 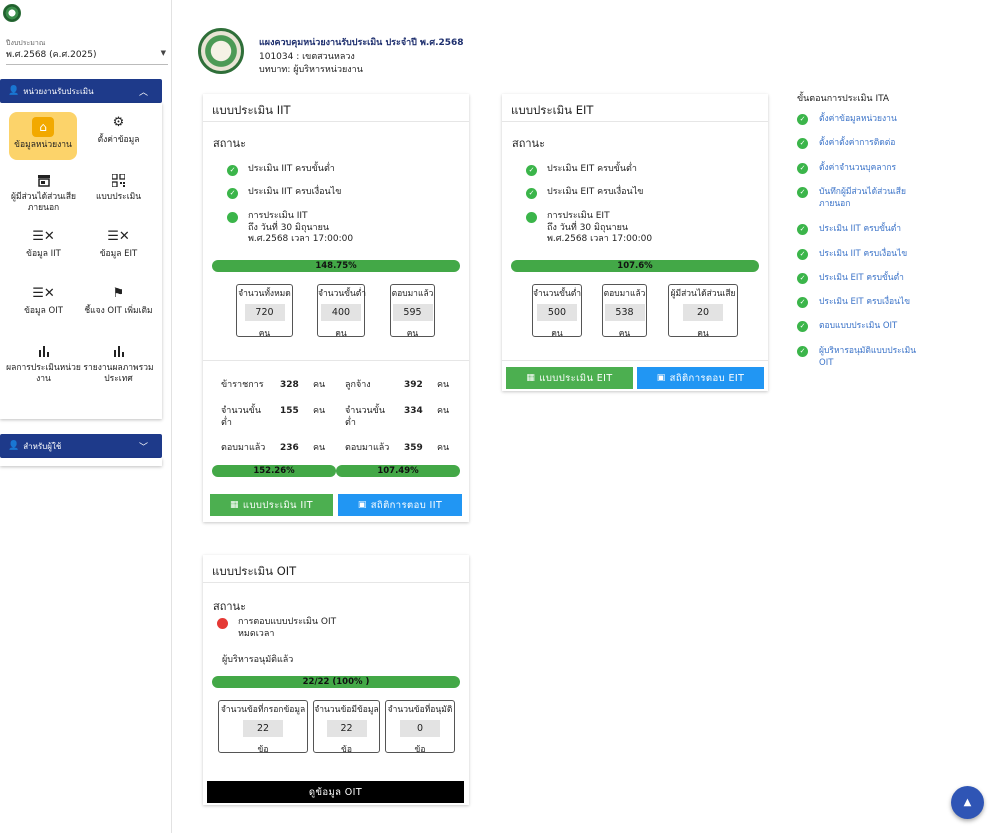 I want to click on iit-box-total: จำนวนทั้งหมด 720 คน, so click(x=264, y=311).